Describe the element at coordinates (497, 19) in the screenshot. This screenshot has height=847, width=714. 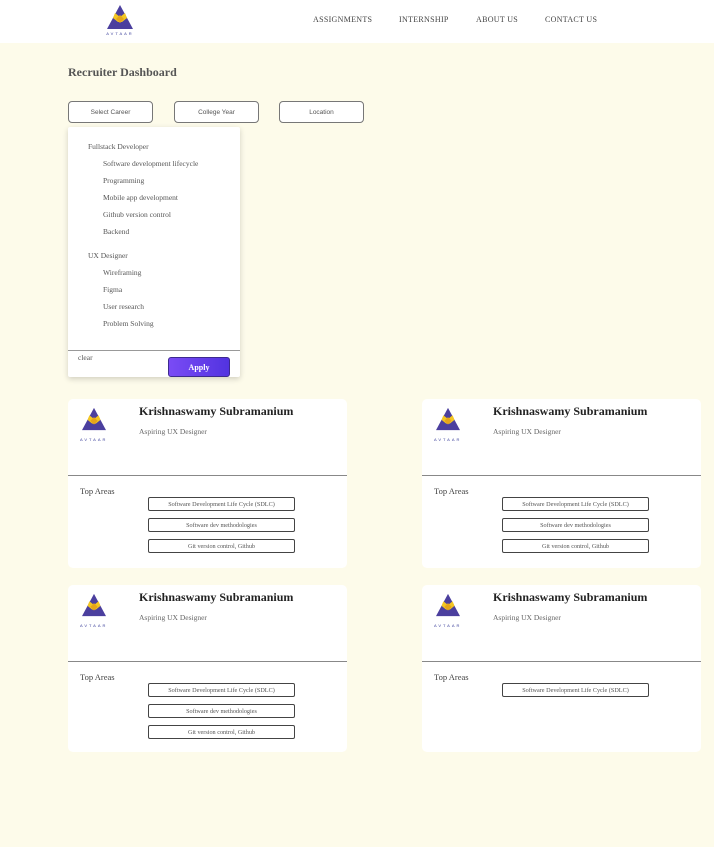
I see `nav-about-us: ABOUT US` at that location.